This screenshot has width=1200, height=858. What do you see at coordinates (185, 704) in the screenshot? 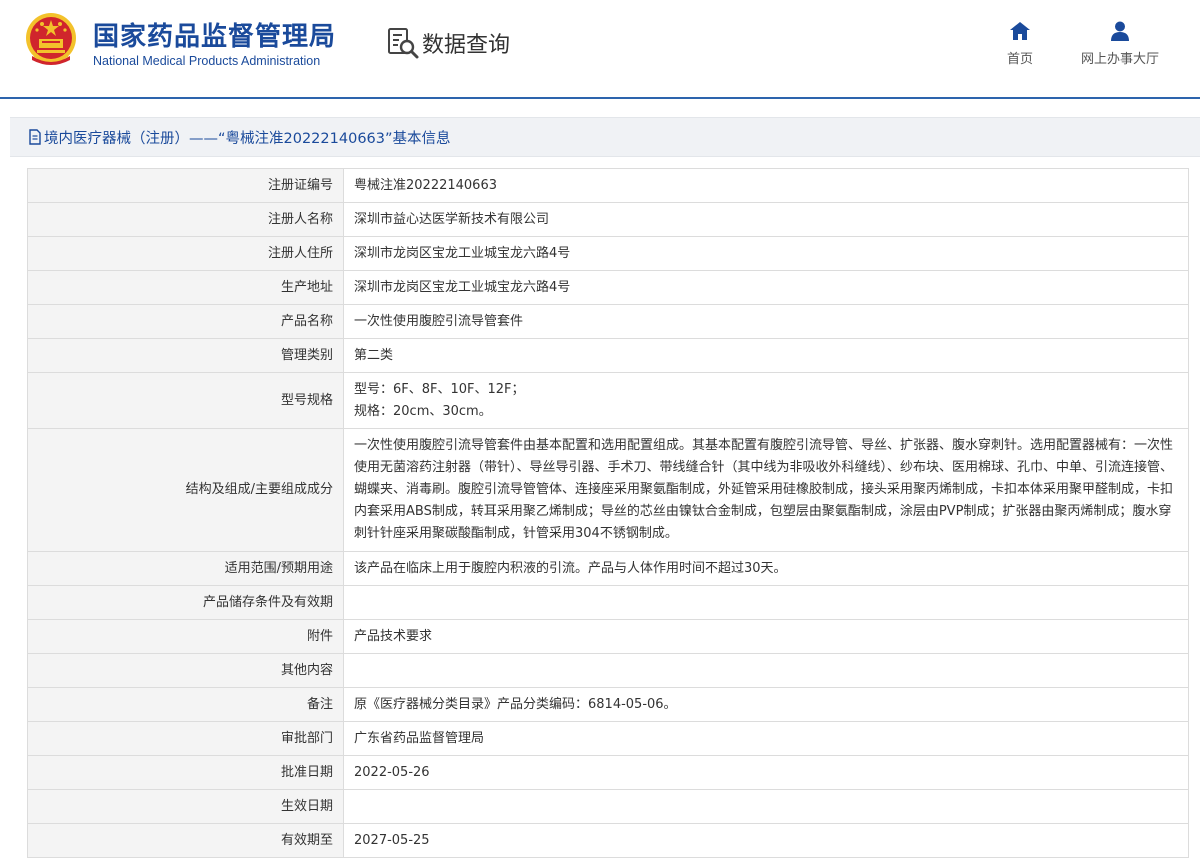
I see `field-label: 备注` at bounding box center [185, 704].